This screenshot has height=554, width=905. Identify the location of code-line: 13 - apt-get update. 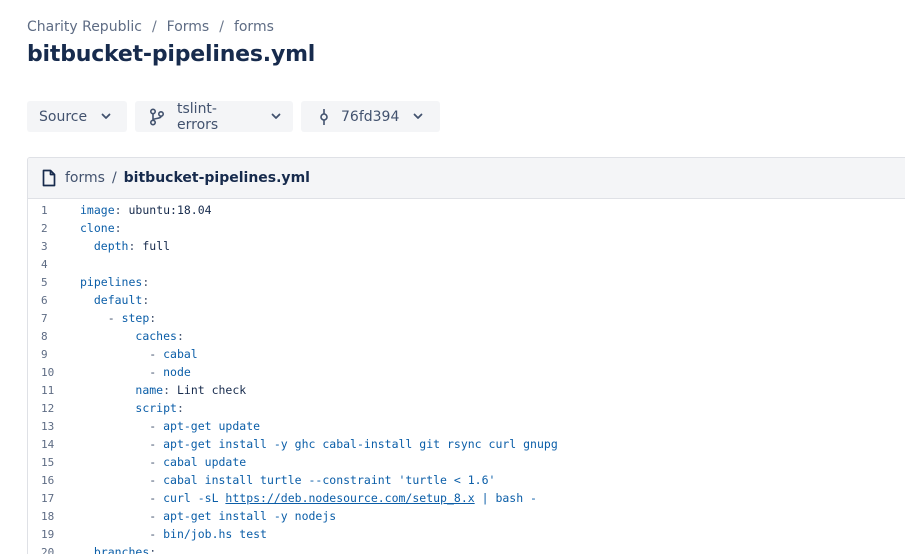
(466, 426).